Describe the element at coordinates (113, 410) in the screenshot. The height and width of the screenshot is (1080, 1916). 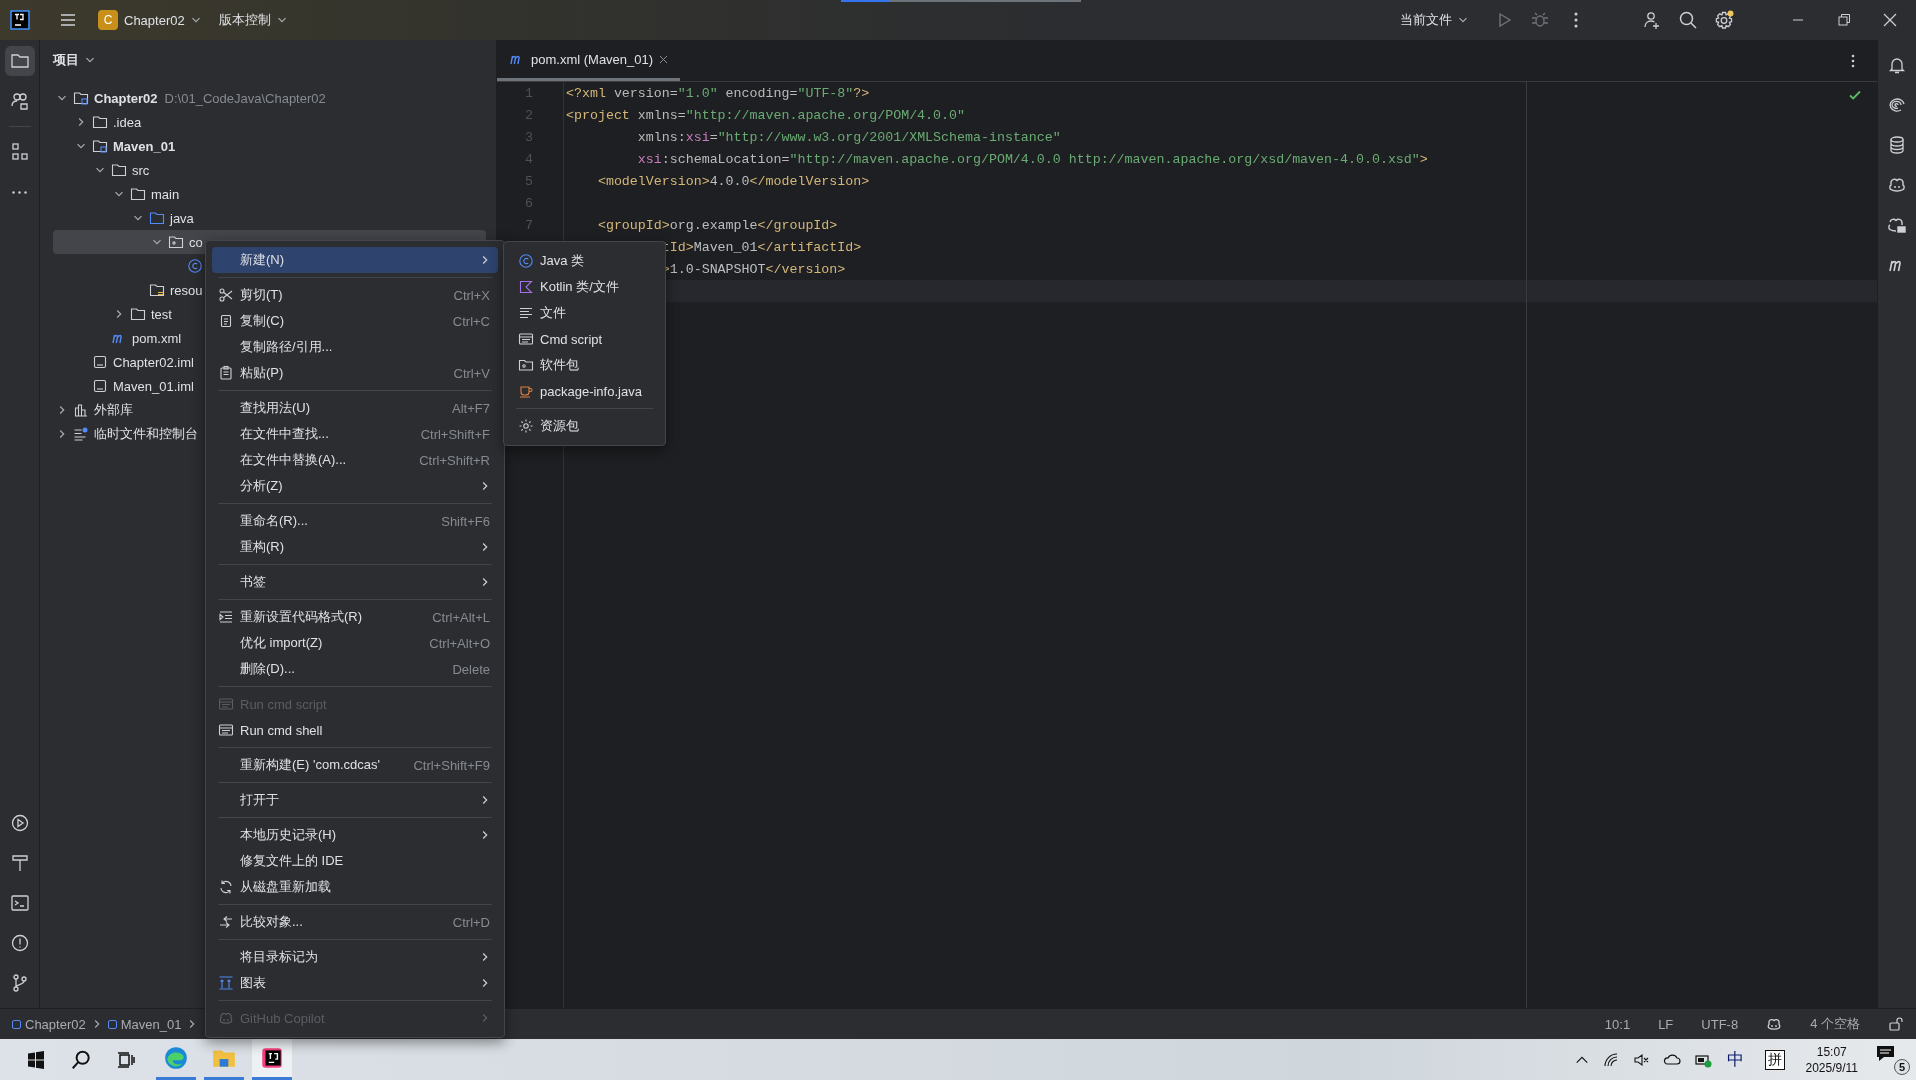
I see `tree-item: 外部库` at that location.